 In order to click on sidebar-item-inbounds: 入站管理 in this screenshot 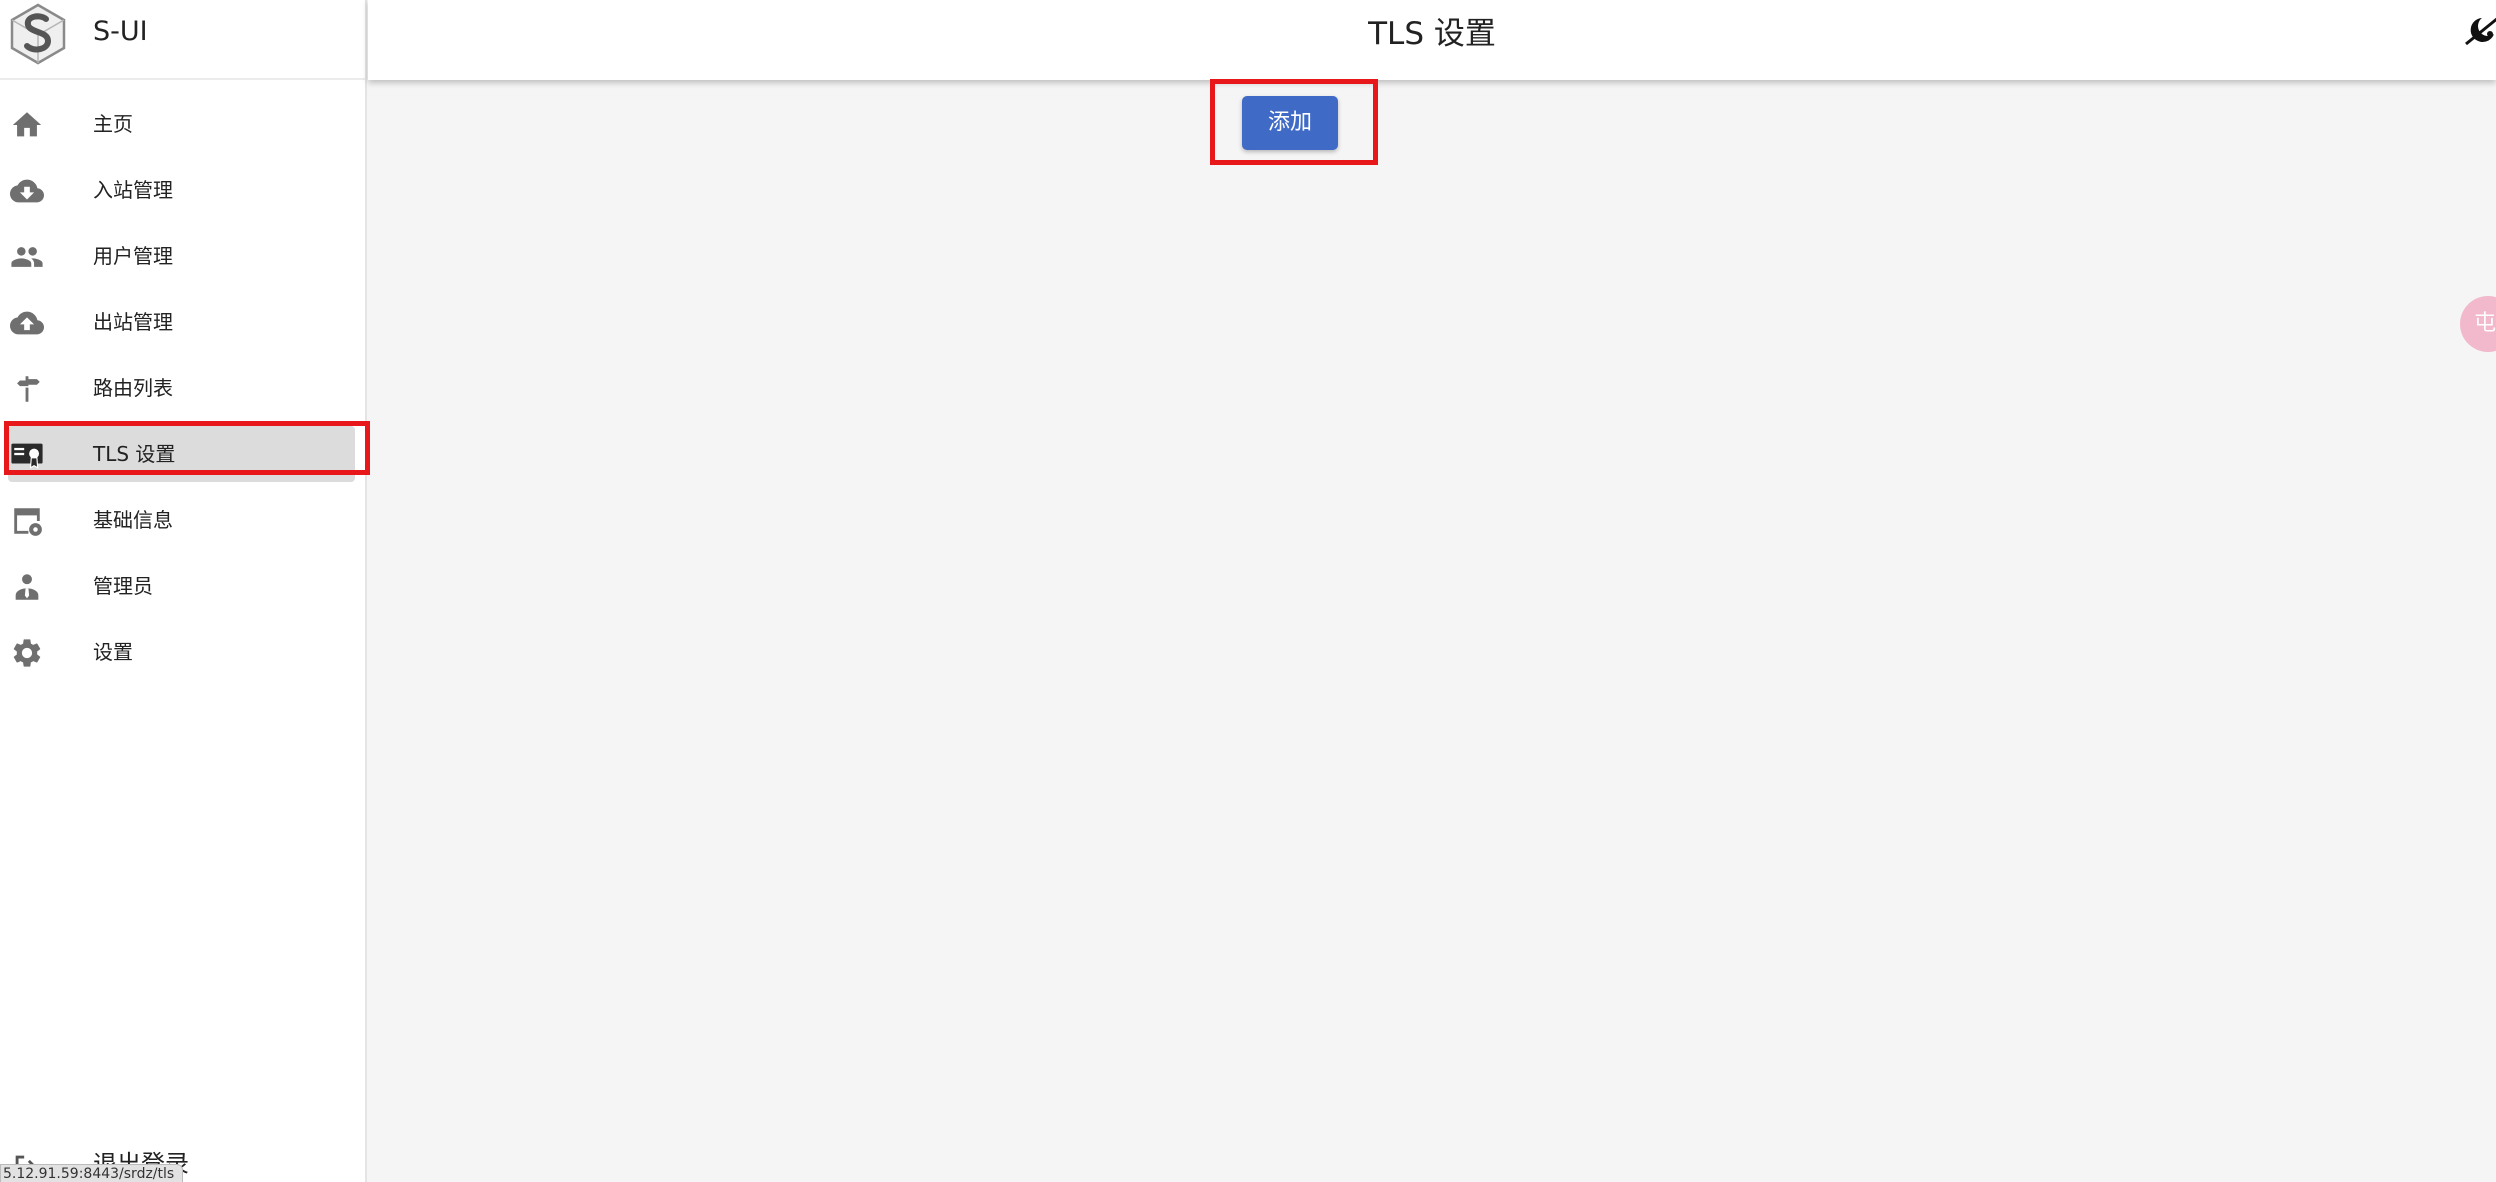, I will do `click(182, 190)`.